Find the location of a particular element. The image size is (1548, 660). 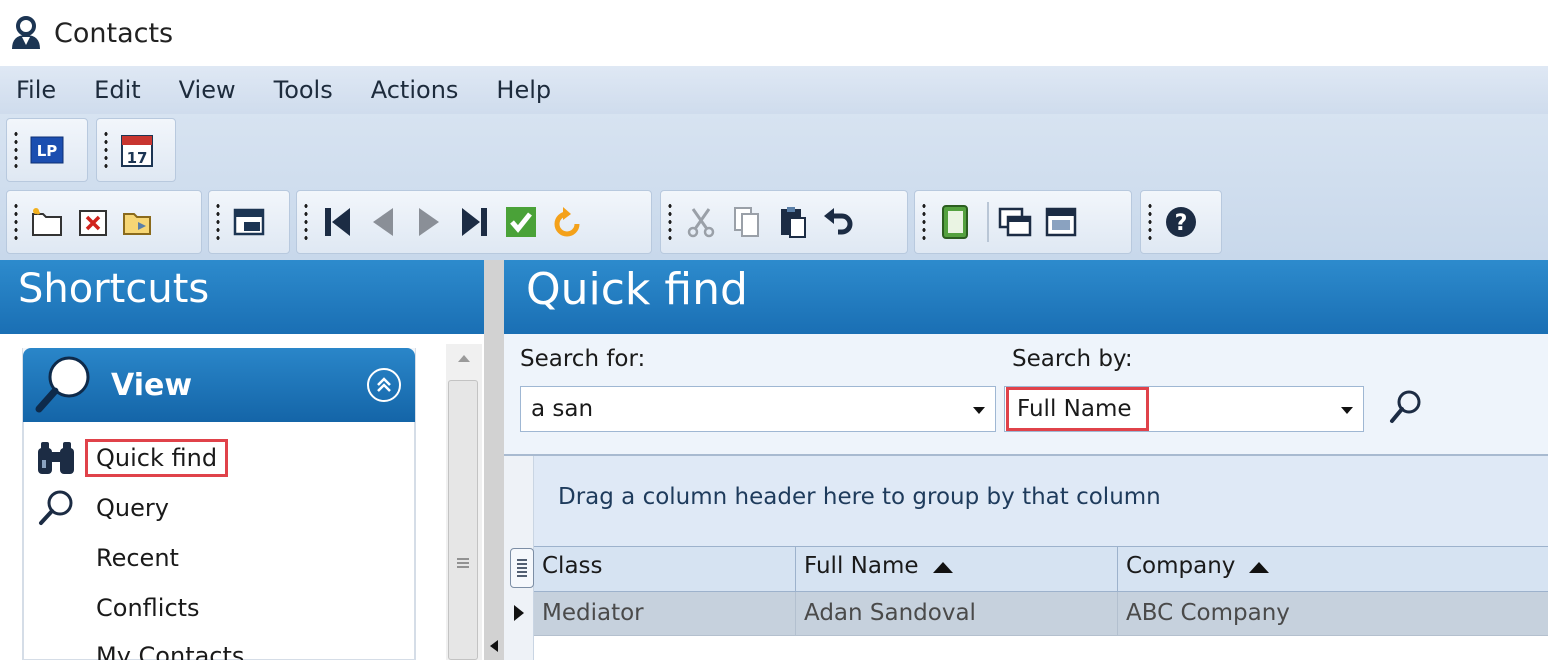

quick-find-label: Quick find is located at coordinates (156, 458).